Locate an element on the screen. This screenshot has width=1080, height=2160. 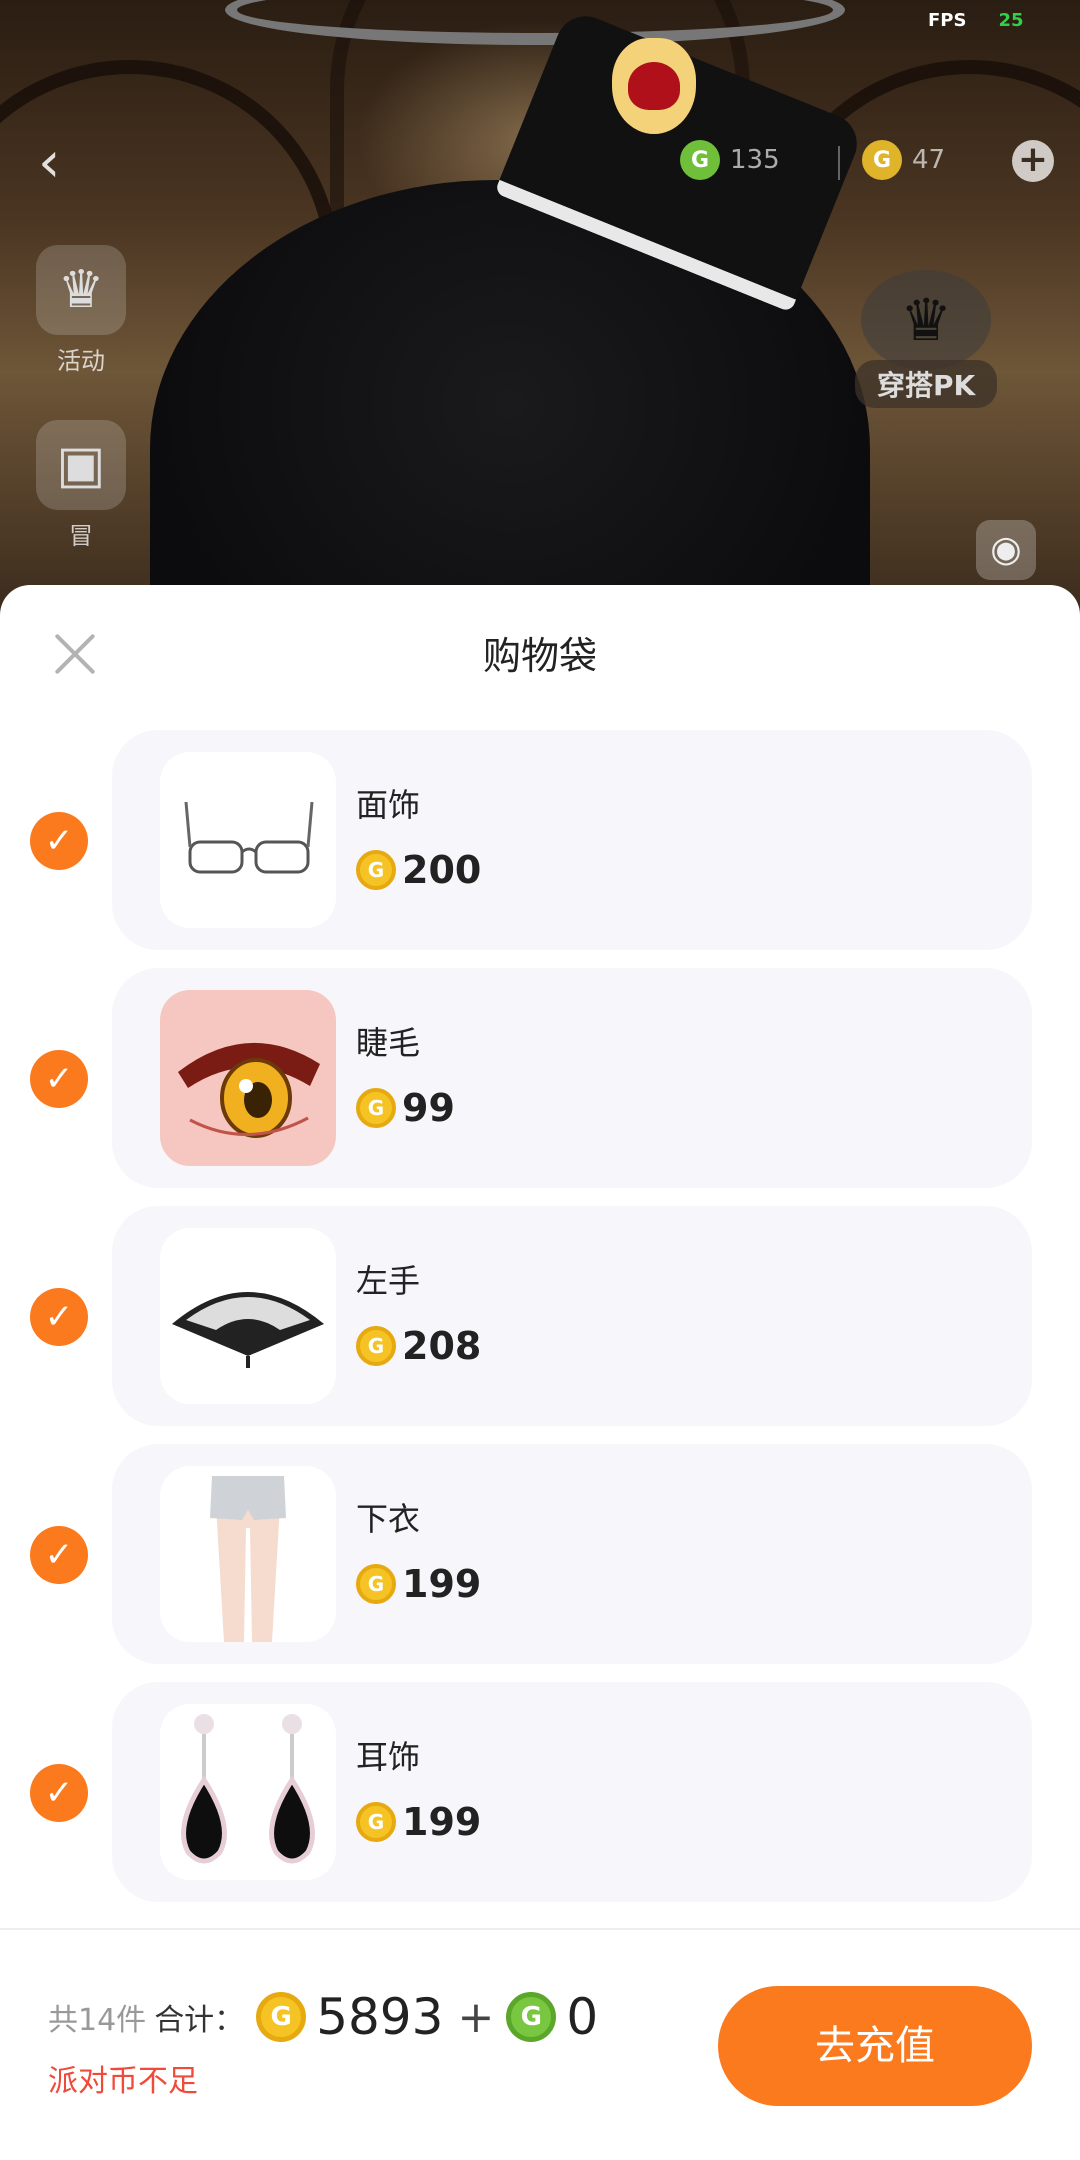
gold-total: 5893 is located at coordinates (380, 2017).